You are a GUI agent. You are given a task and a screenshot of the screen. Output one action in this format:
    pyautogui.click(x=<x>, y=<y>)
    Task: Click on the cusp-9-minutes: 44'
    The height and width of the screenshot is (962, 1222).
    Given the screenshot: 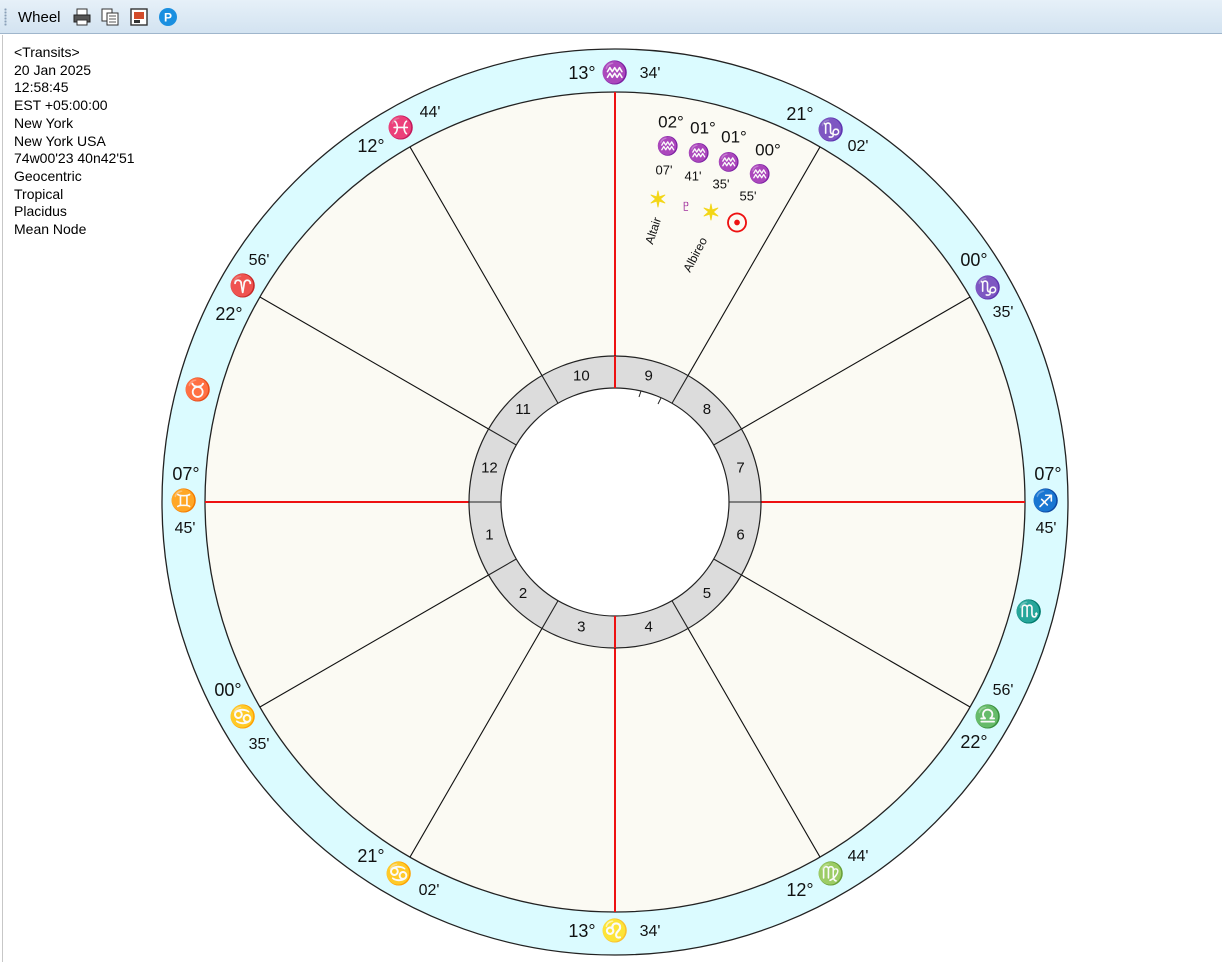 What is the action you would take?
    pyautogui.click(x=430, y=112)
    